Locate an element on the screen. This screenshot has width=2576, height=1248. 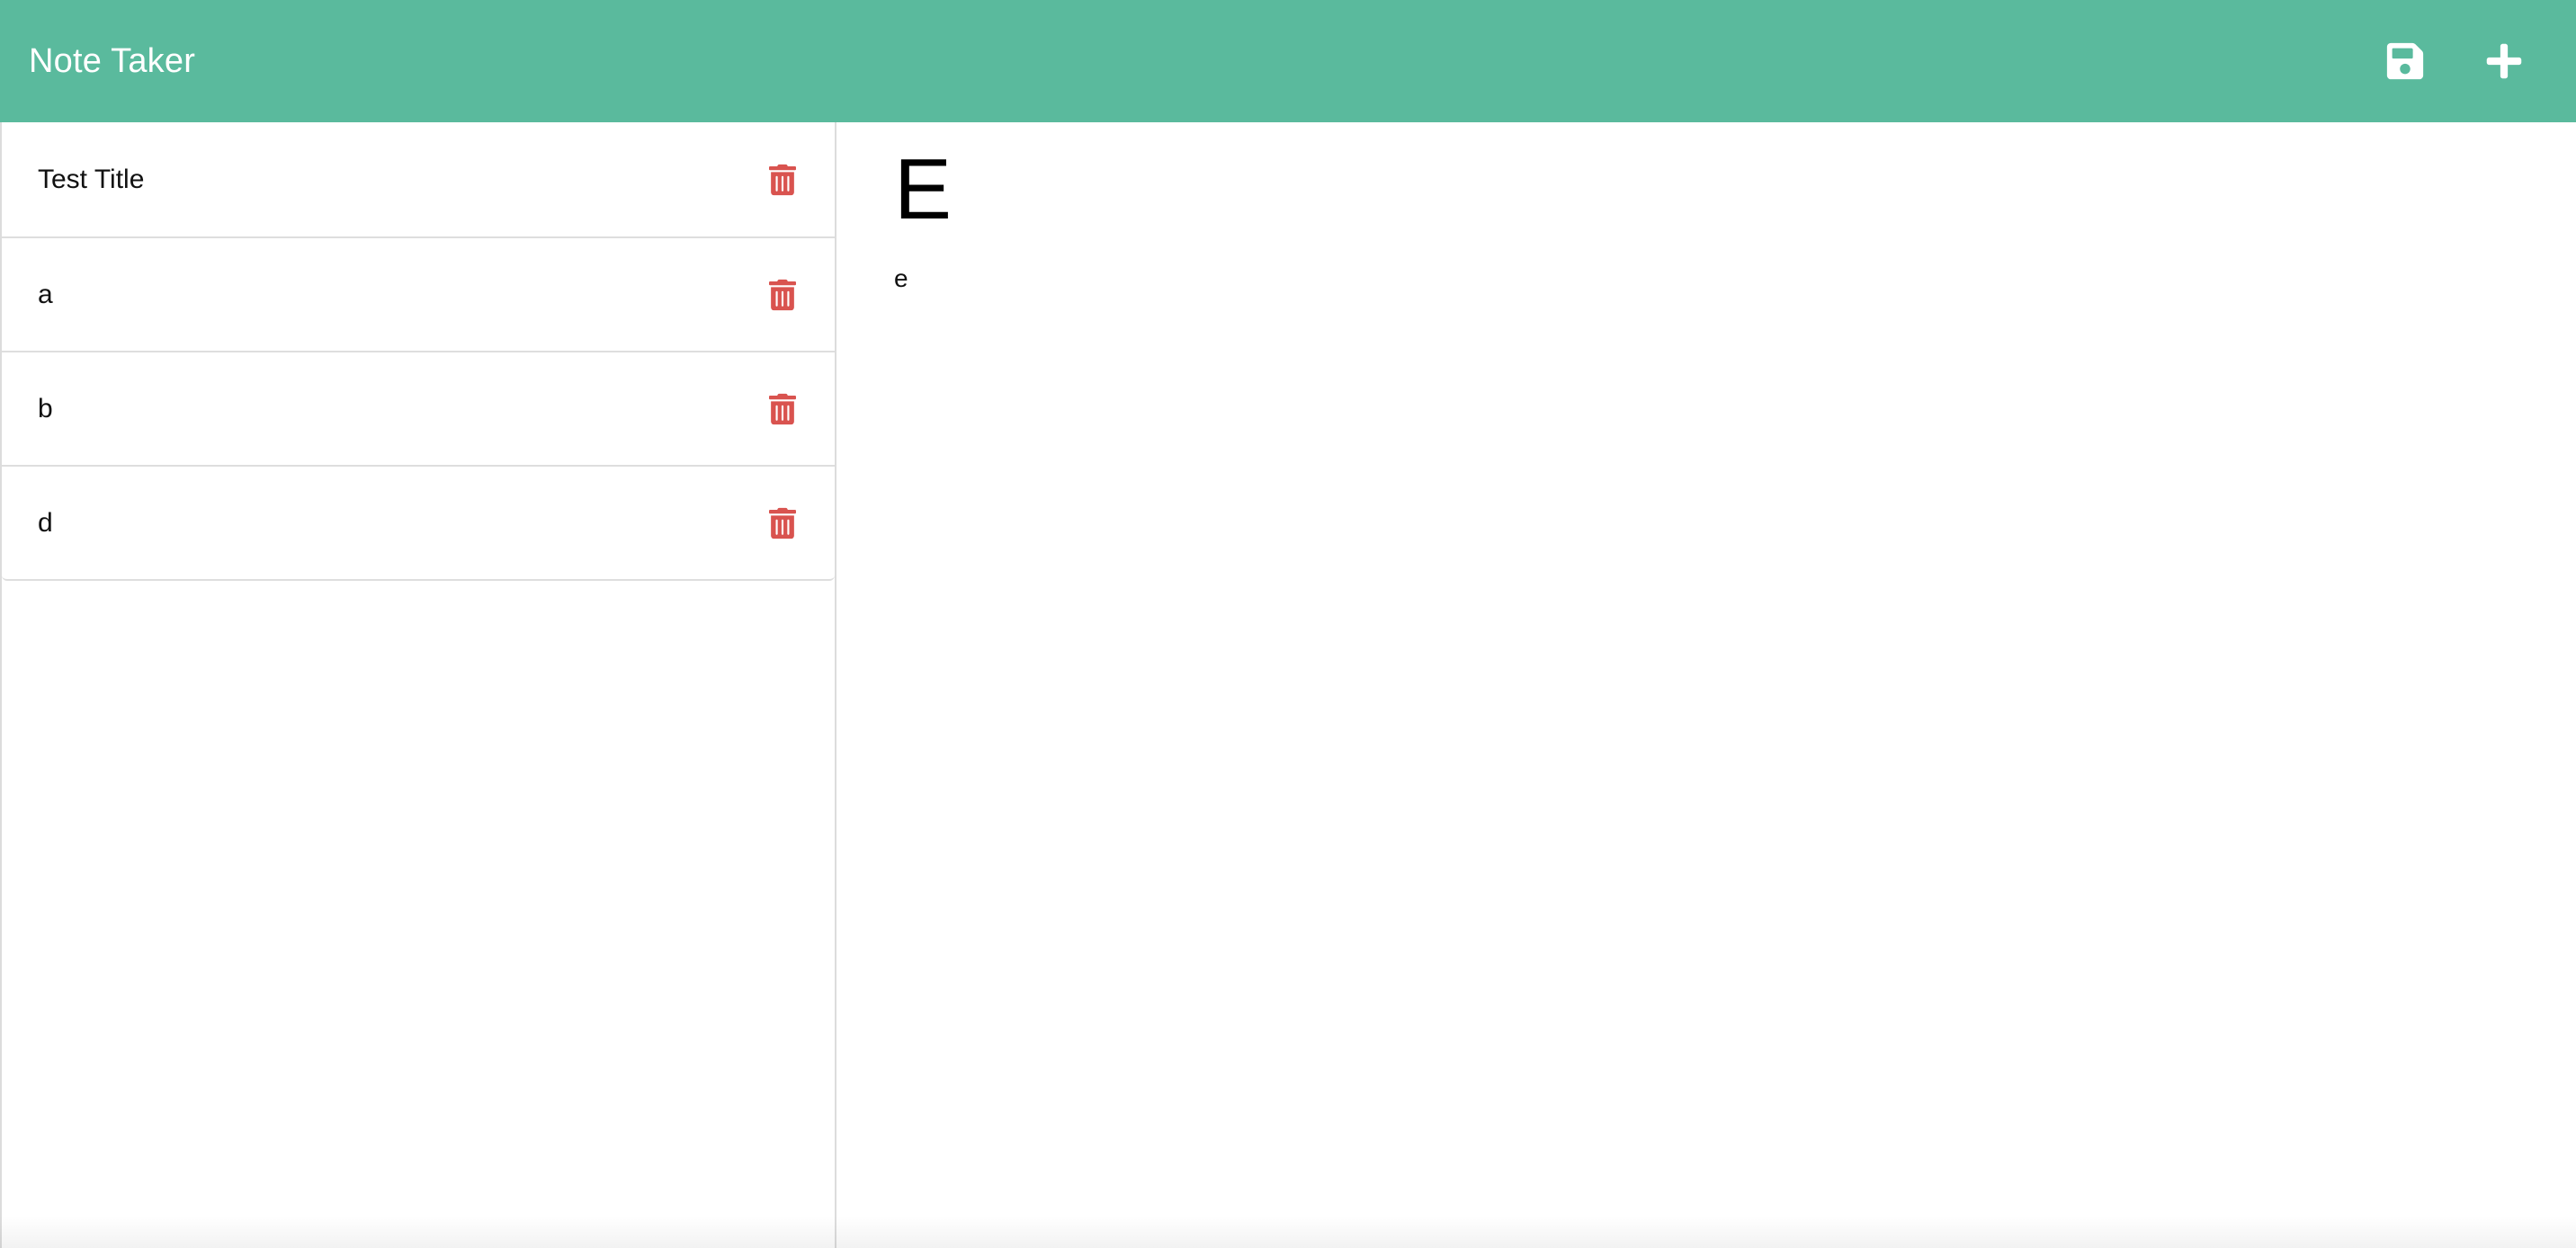
plus-icon is located at coordinates (2504, 61).